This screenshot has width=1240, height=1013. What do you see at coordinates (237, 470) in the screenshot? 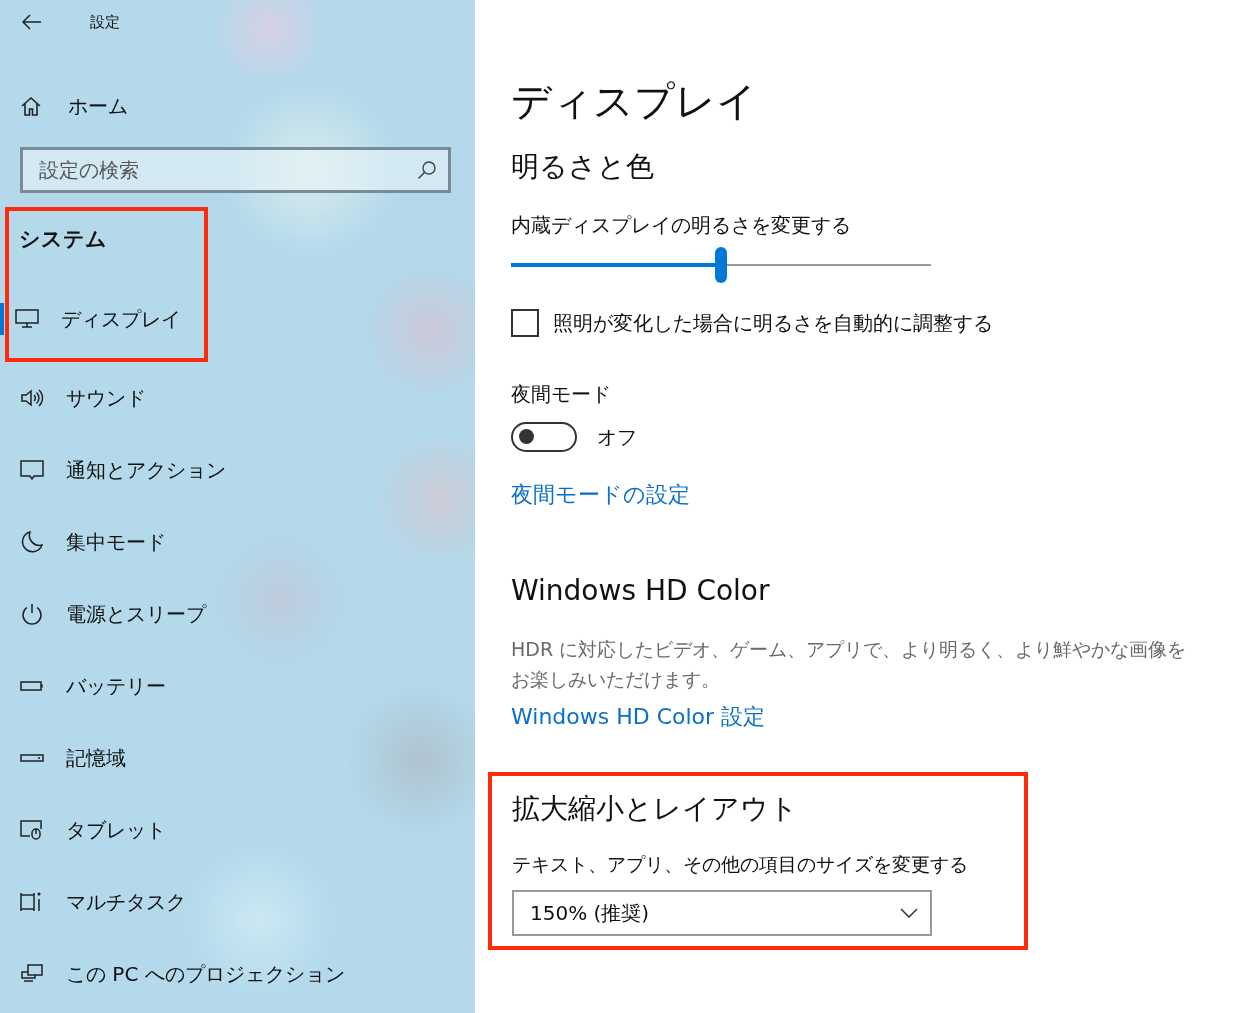
I see `sidebar-item: 通知とアクション` at bounding box center [237, 470].